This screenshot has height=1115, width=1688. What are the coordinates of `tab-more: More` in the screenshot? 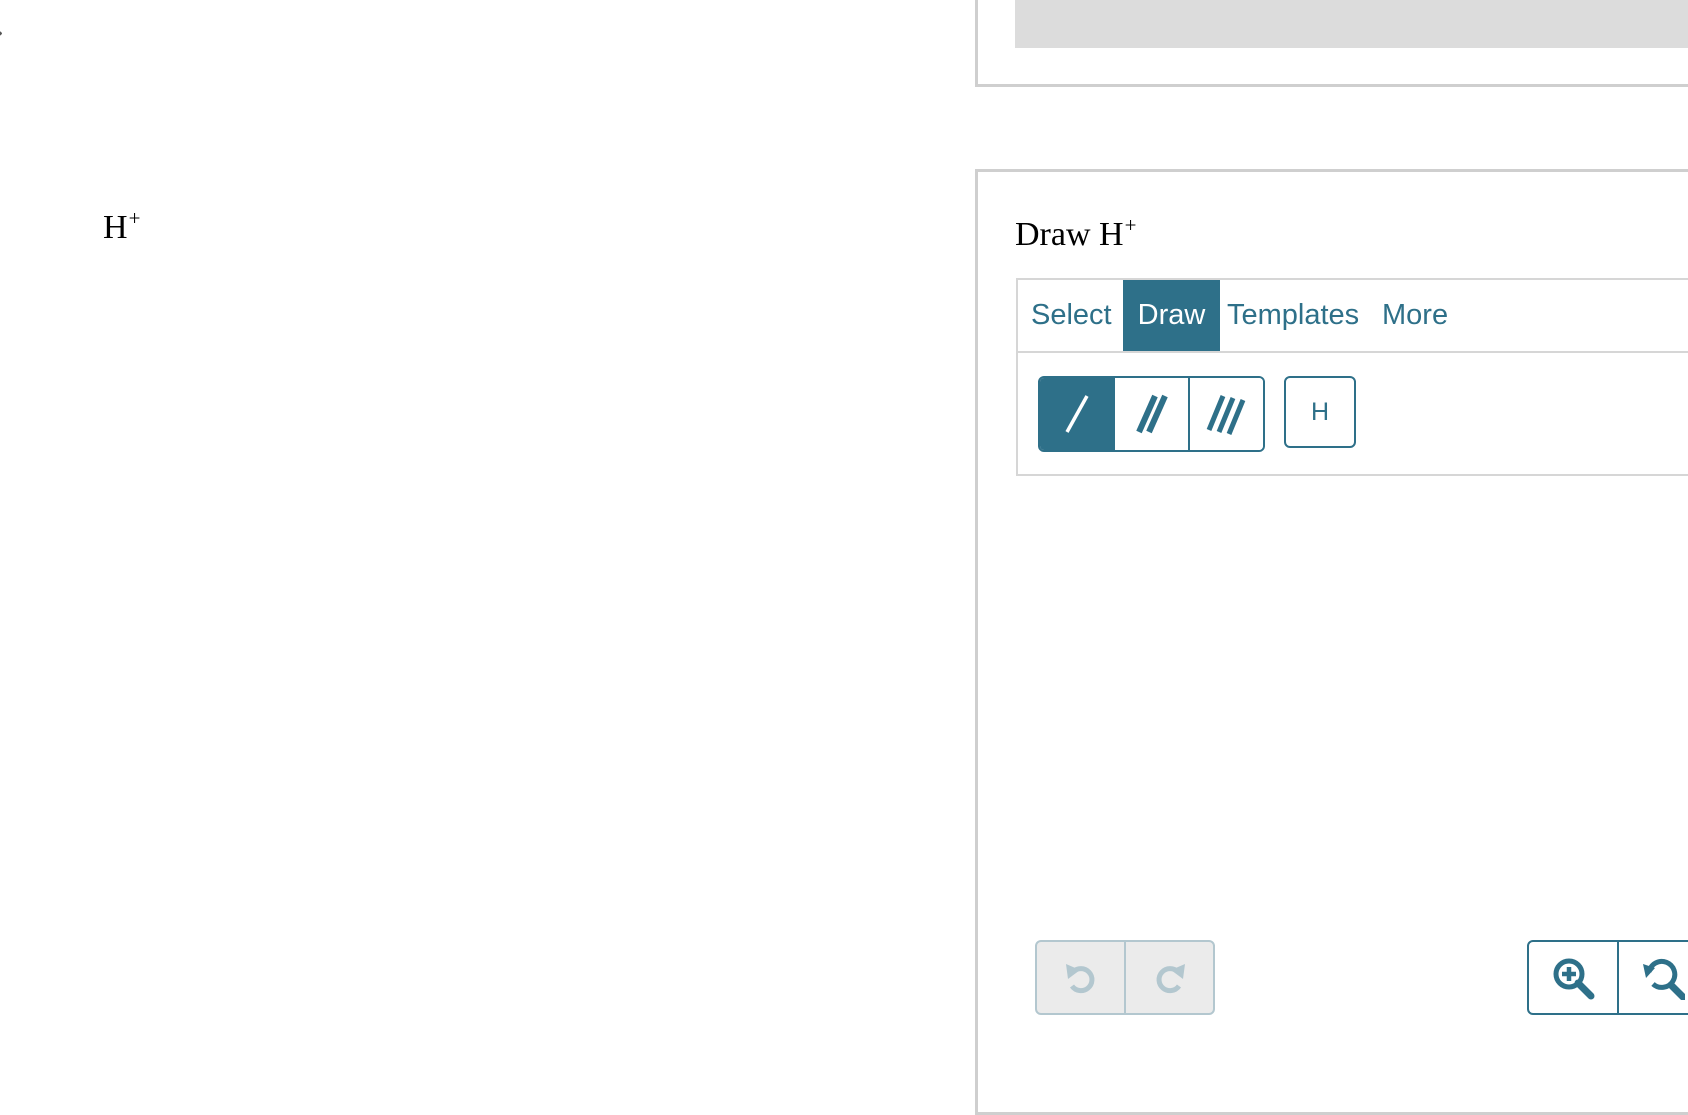 It's located at (1415, 315).